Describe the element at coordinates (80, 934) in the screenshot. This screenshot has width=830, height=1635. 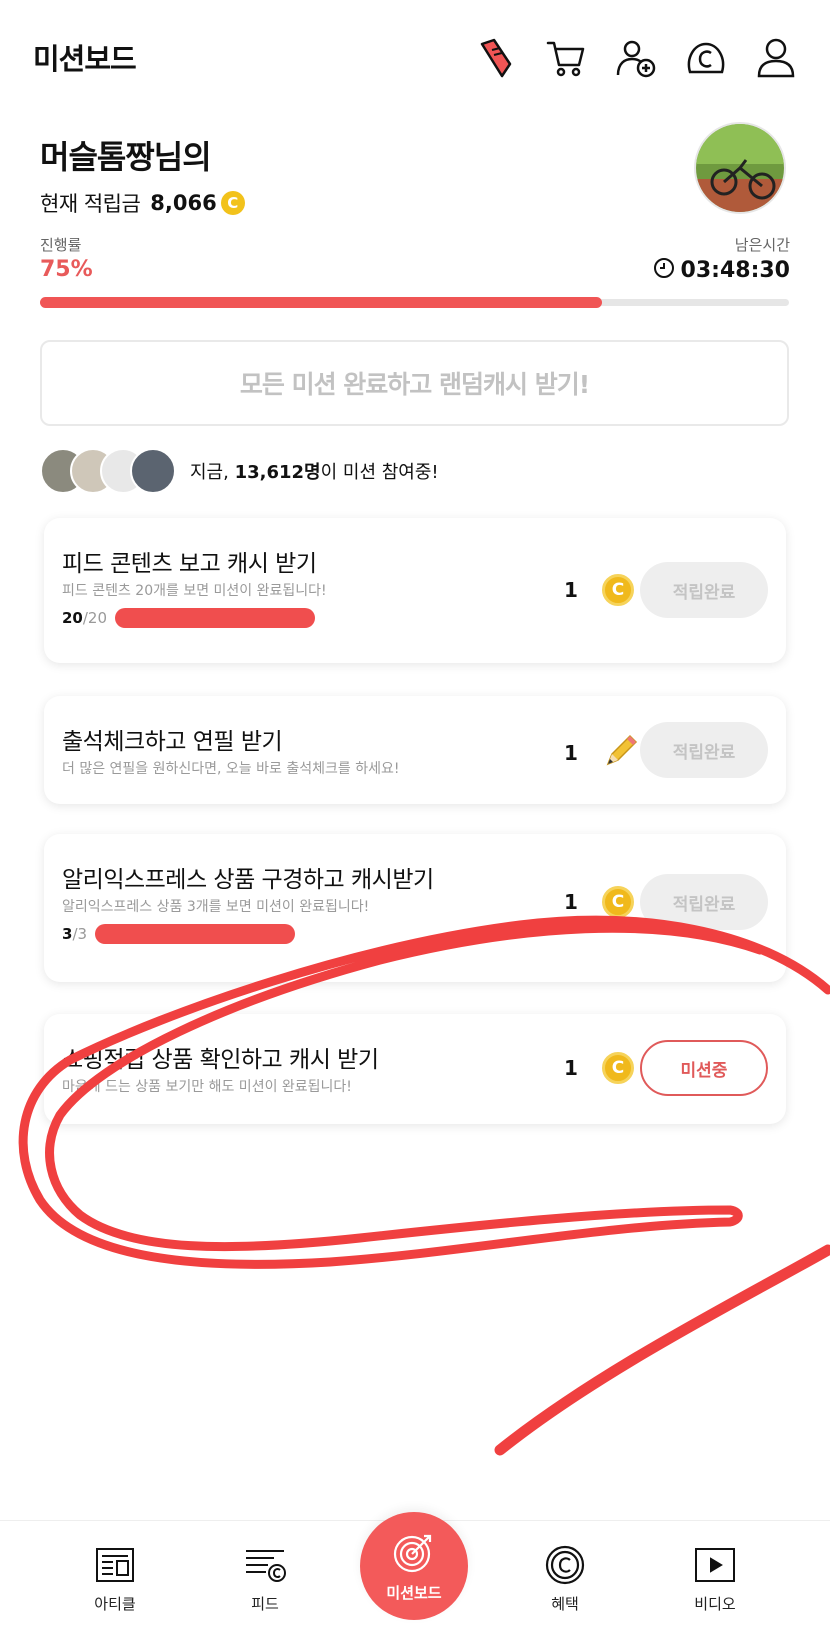
I see `mission-progress-total: /3` at that location.